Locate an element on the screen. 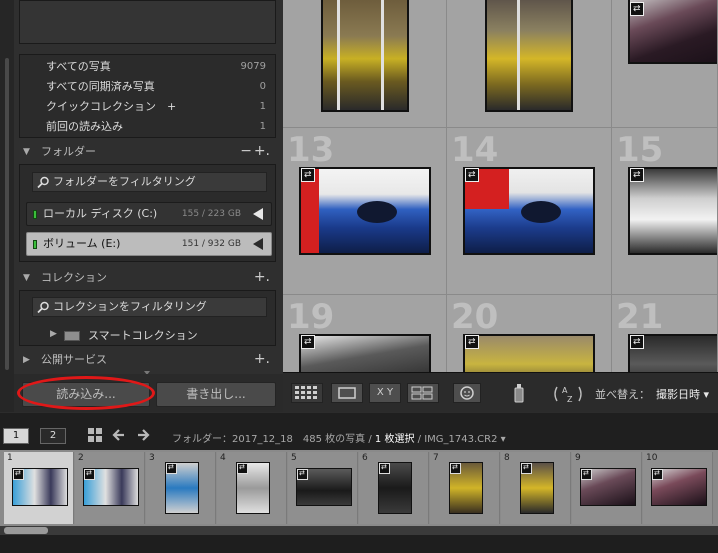 This screenshot has height=553, width=718. filmstrip-frame: 9 ⇄ is located at coordinates (607, 488).